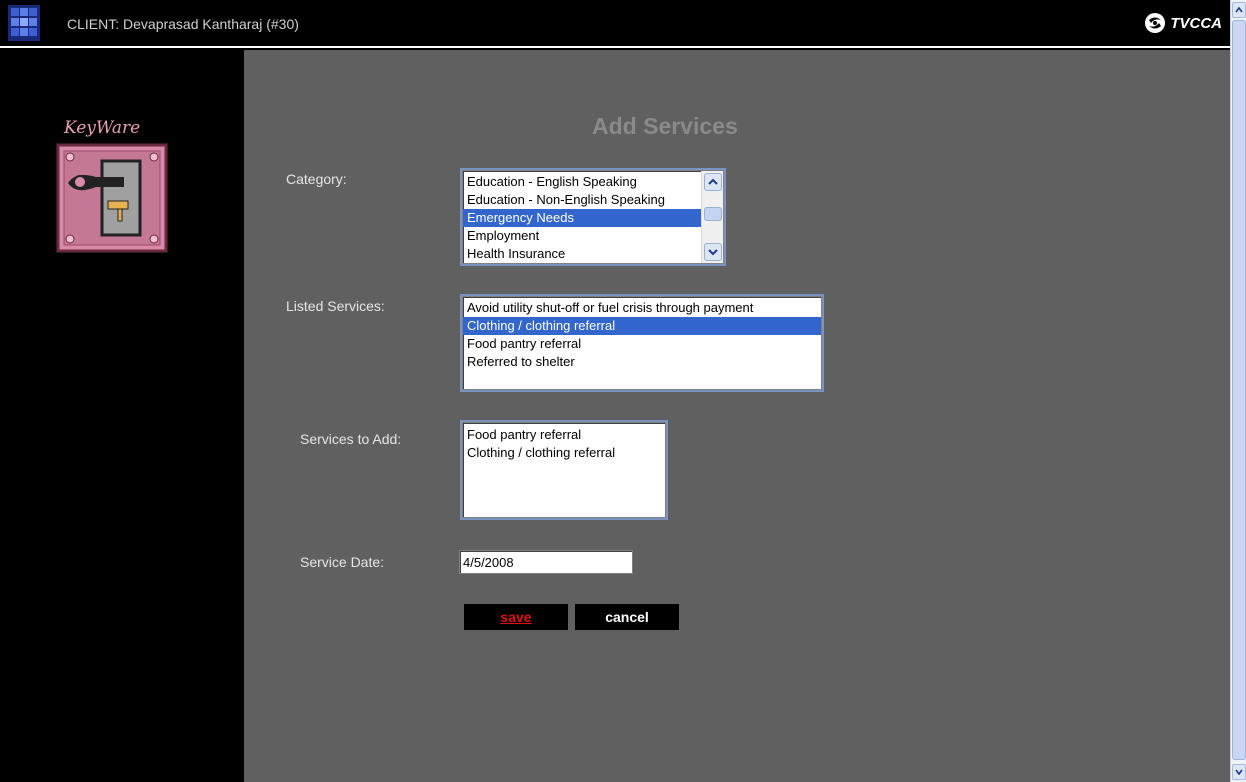 This screenshot has width=1246, height=782. I want to click on services-to-add-label: Services to Add:, so click(351, 439).